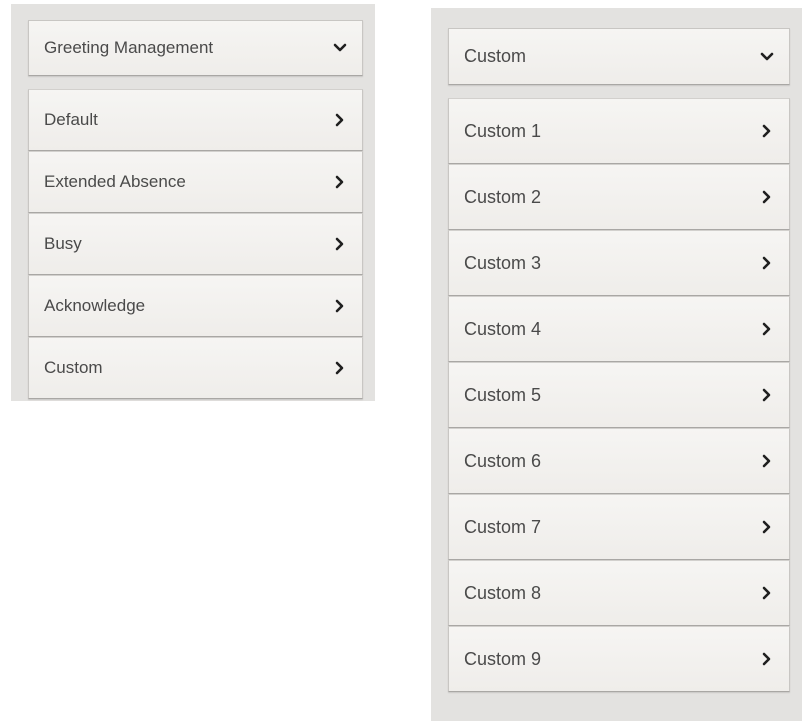 The height and width of the screenshot is (721, 802). I want to click on greeting-item-busy: Busy, so click(195, 244).